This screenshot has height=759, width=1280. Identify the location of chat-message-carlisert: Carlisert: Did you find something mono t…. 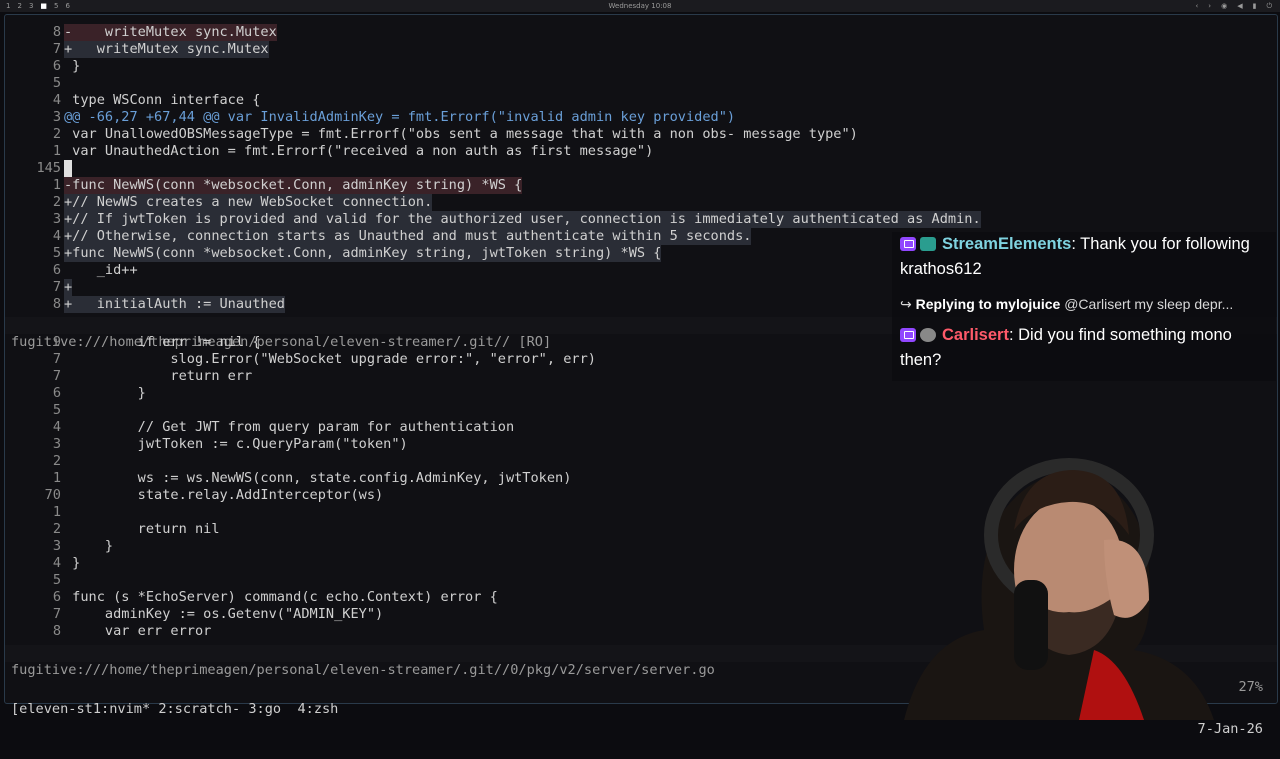
(1084, 348).